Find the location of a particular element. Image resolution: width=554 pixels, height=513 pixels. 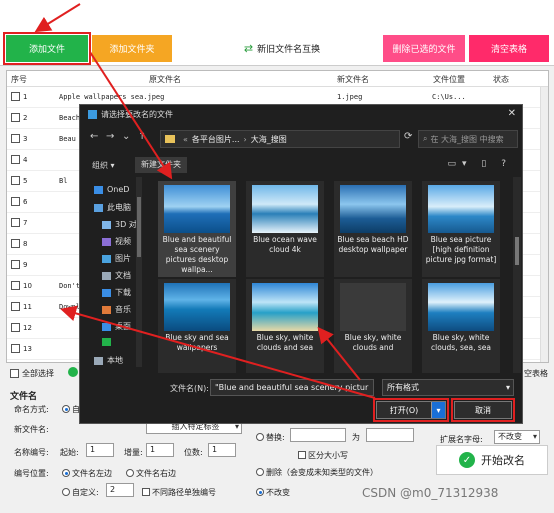

add-file-button: 添加文件 is located at coordinates (47, 48).